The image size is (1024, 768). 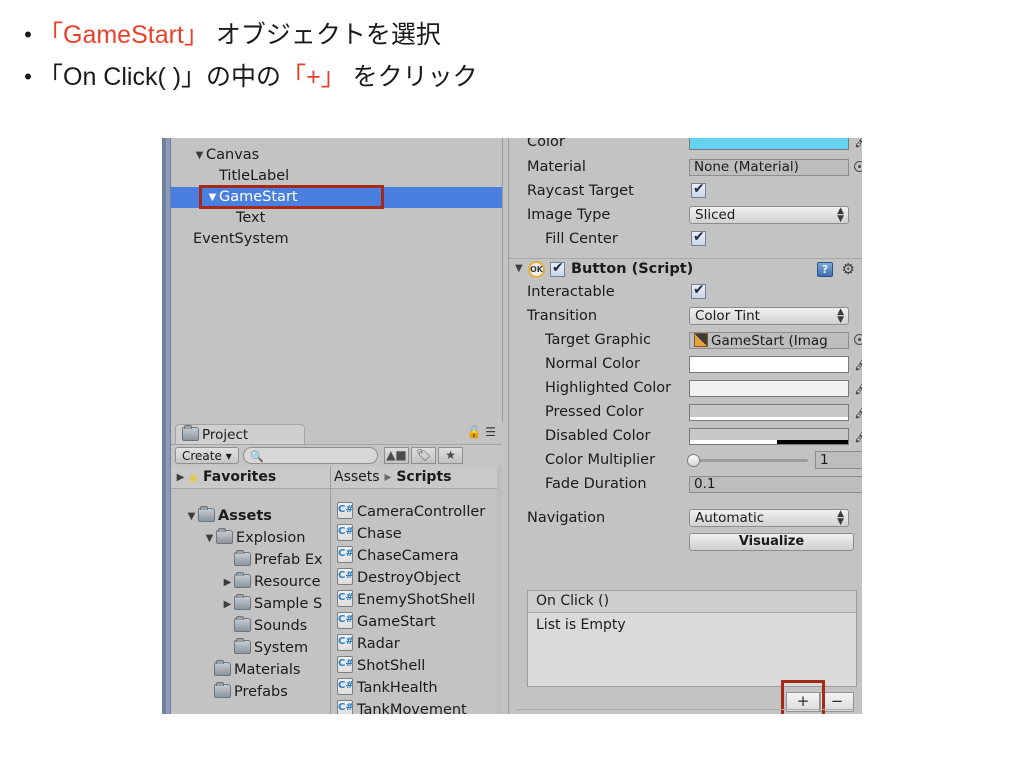 What do you see at coordinates (749, 460) in the screenshot?
I see `color-multiplier-slider` at bounding box center [749, 460].